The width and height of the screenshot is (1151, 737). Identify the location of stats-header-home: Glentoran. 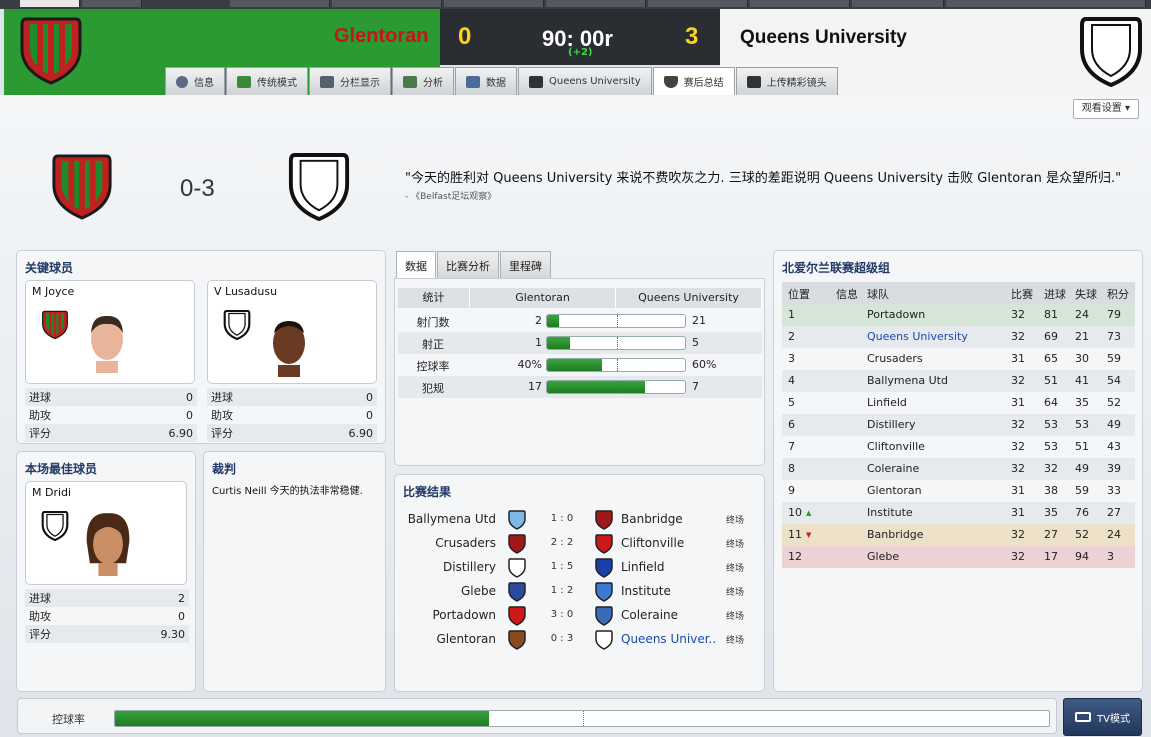
(543, 298).